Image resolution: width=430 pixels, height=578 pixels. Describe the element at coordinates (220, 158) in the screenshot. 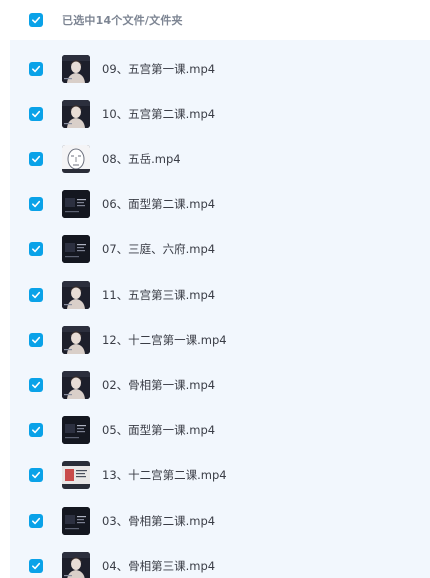

I see `file-row: 08、五岳.mp4` at that location.